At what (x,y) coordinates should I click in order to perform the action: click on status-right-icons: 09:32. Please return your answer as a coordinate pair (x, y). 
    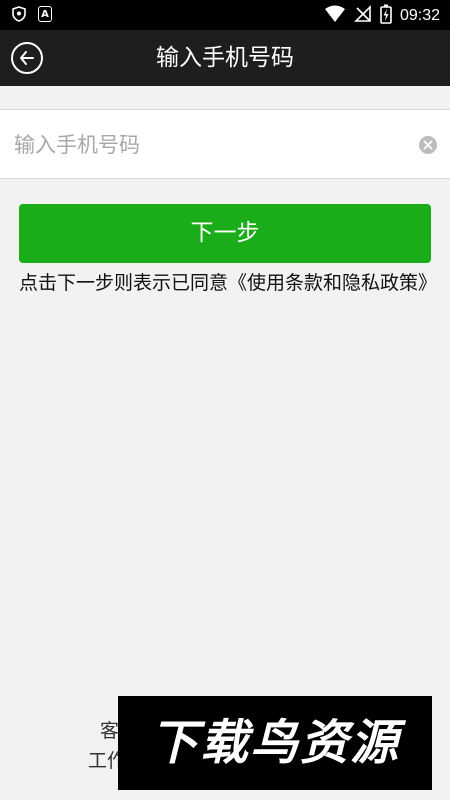
    Looking at the image, I should click on (382, 16).